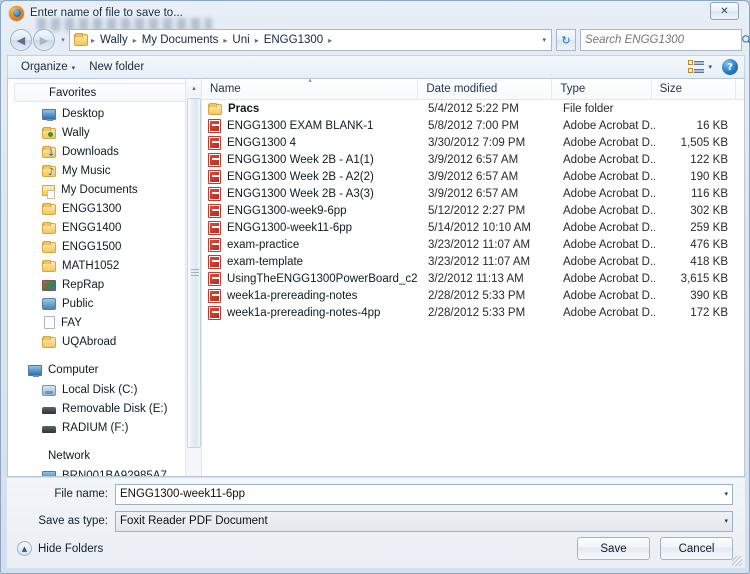 Image resolution: width=750 pixels, height=574 pixels. Describe the element at coordinates (424, 494) in the screenshot. I see `filename-field: ENGG1300-week11-6pp ▾` at that location.